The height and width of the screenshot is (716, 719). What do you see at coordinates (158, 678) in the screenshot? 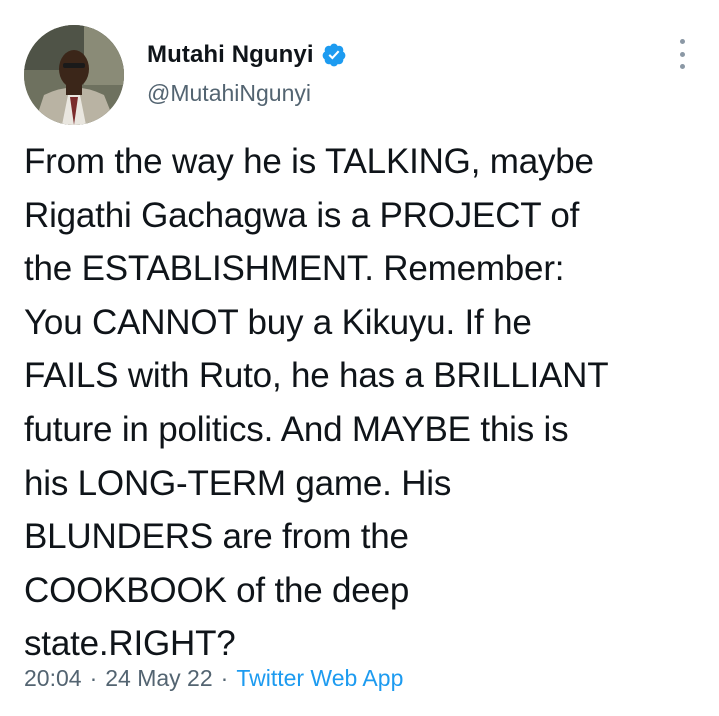
I see `tweet-date: 24 May 22` at bounding box center [158, 678].